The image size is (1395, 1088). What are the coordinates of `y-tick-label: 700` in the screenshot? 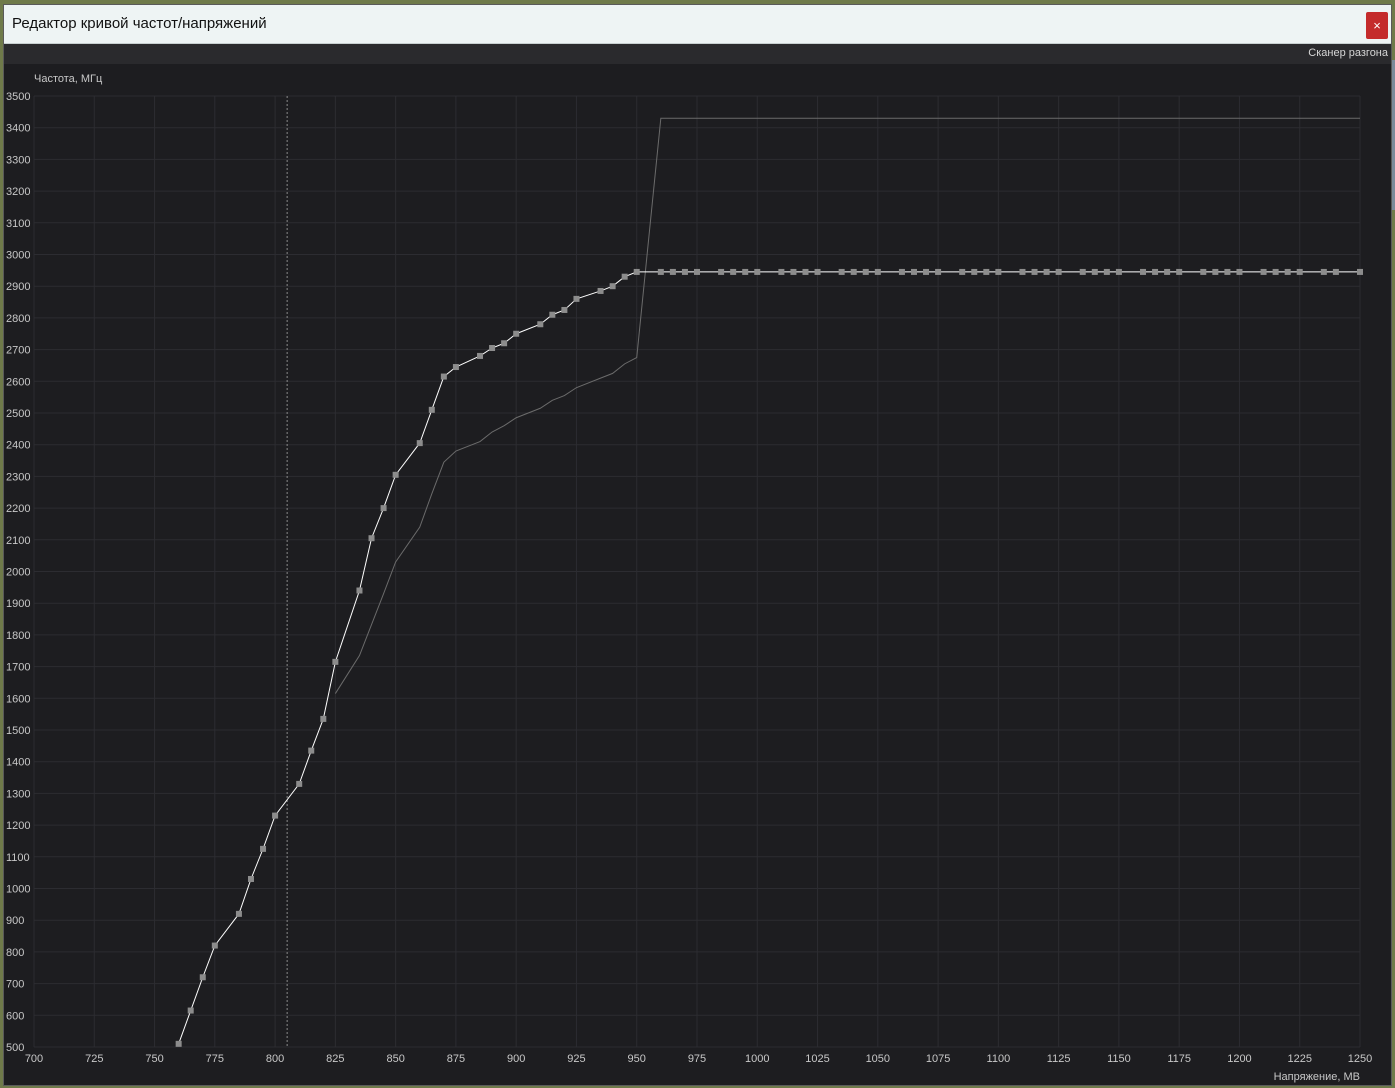 It's located at (15, 985).